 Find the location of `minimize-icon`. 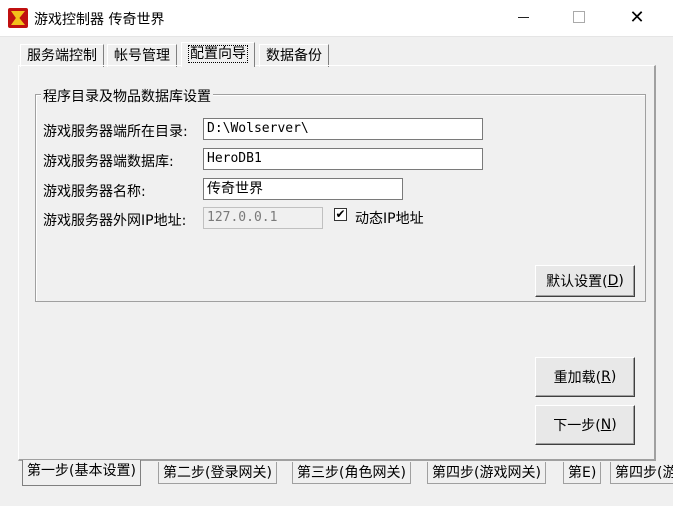

minimize-icon is located at coordinates (523, 17).